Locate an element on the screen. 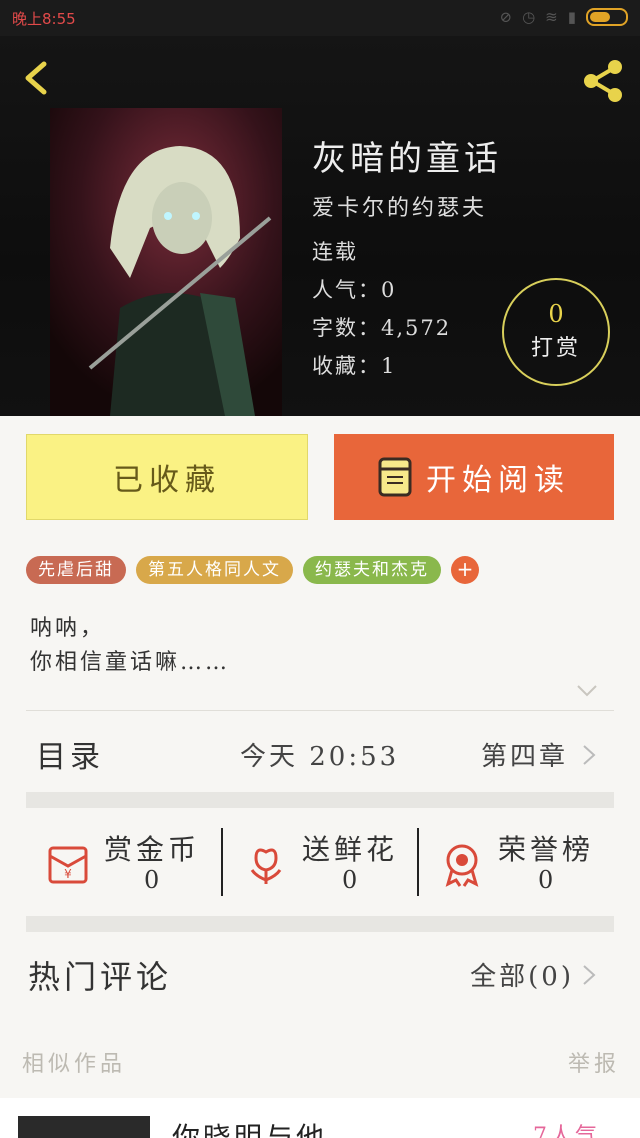  report-button: 举报 is located at coordinates (594, 1062).